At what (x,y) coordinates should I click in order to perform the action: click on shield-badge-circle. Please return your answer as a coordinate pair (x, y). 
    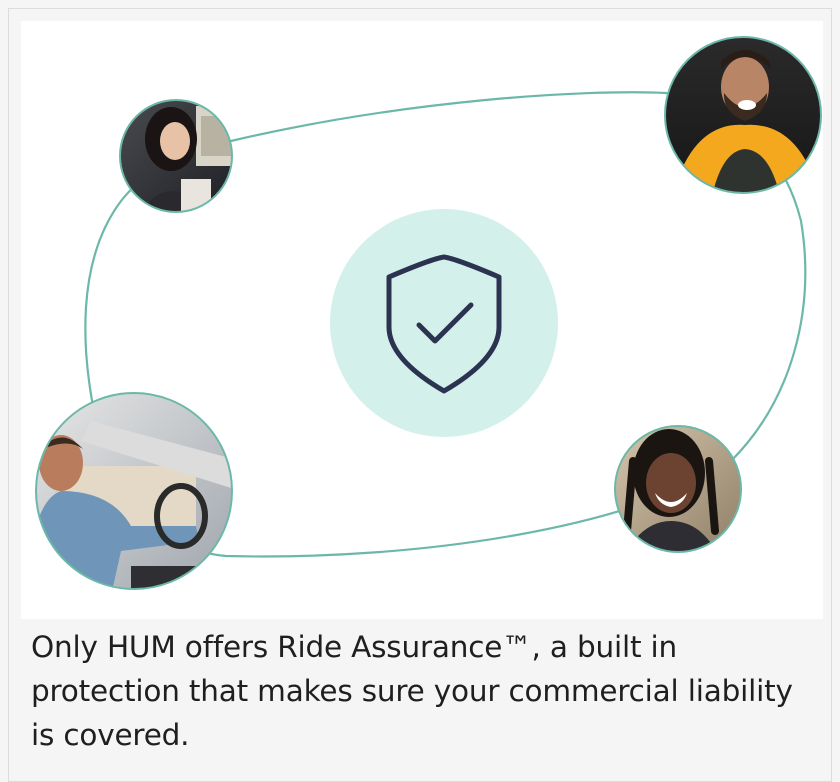
    Looking at the image, I should click on (444, 323).